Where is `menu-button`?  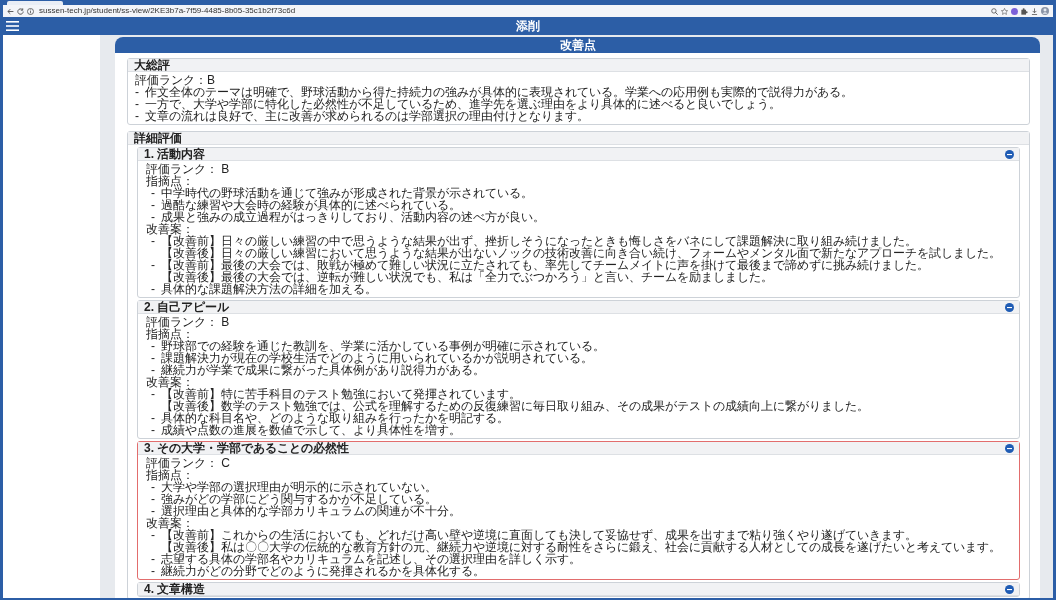
menu-button is located at coordinates (12, 26).